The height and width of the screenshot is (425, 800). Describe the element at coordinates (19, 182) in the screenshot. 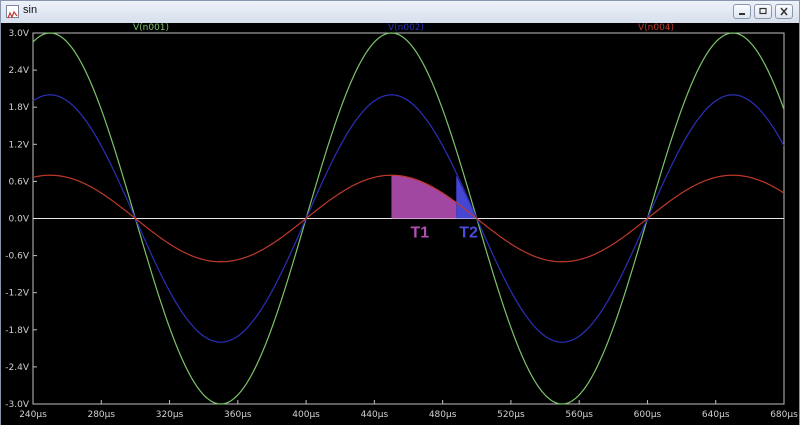

I see `y-tick-label: 0.6V` at that location.